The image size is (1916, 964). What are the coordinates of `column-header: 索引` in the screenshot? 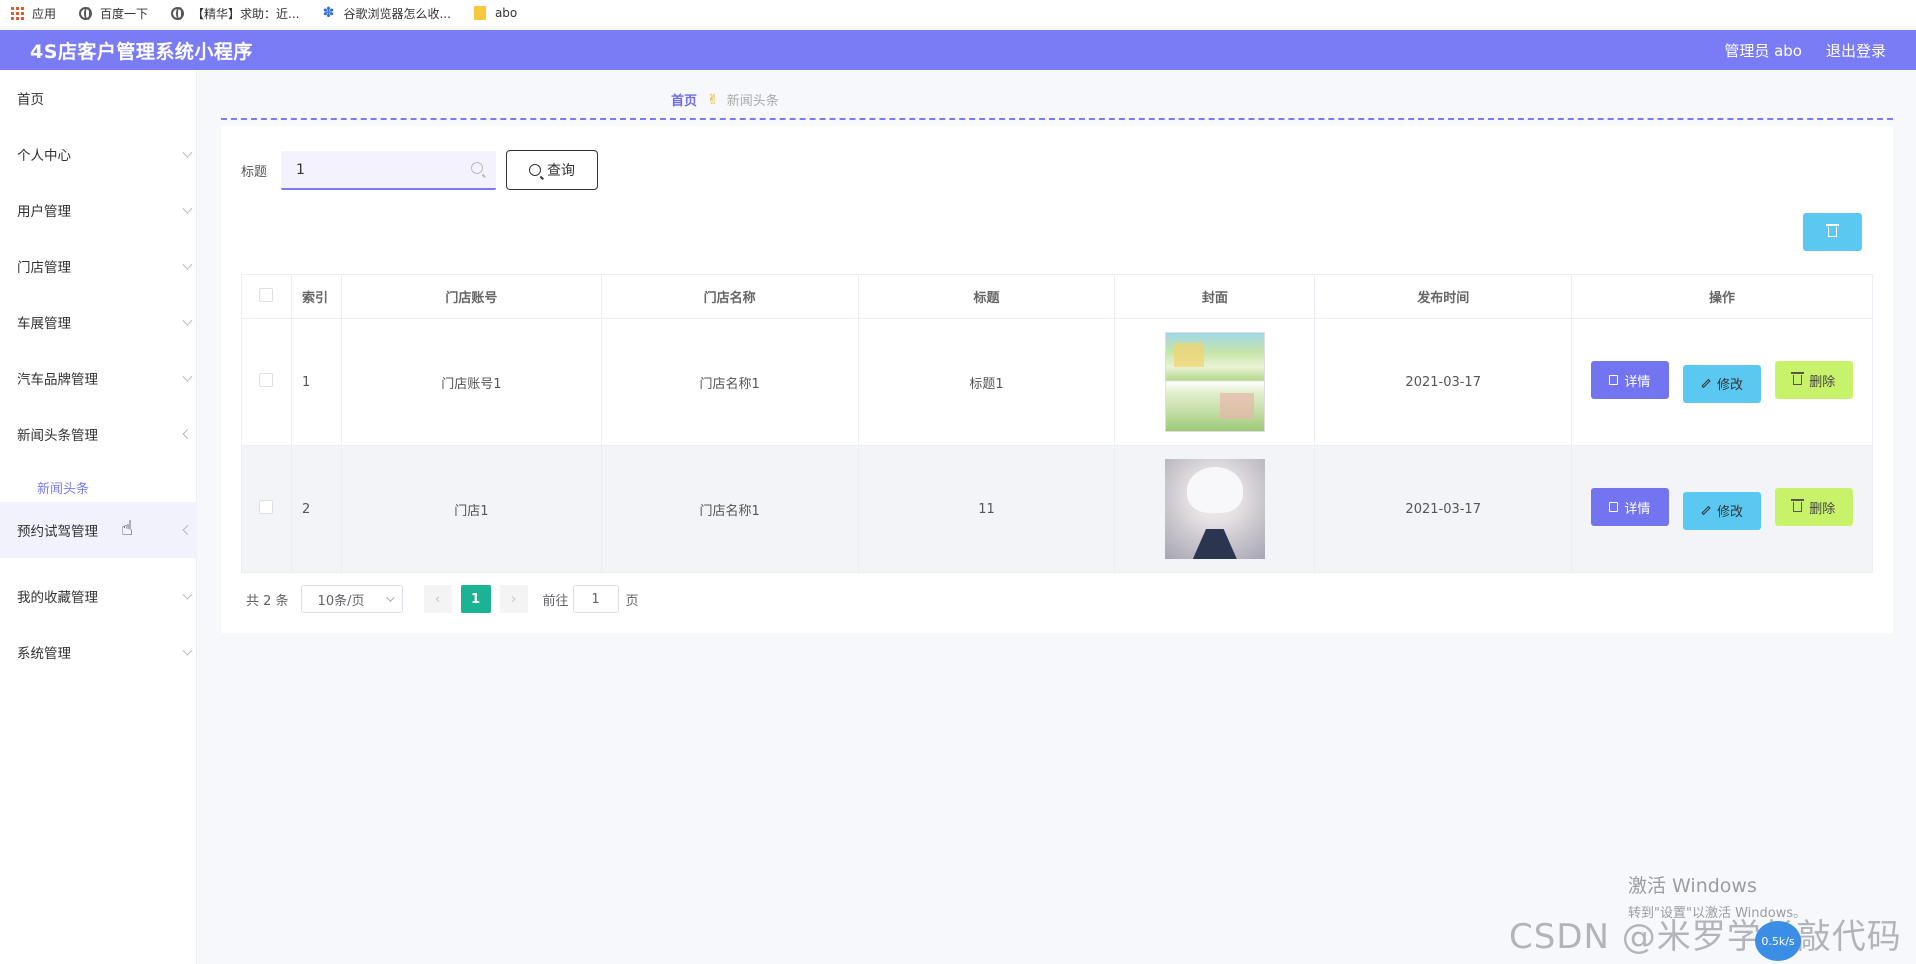 It's located at (316, 296).